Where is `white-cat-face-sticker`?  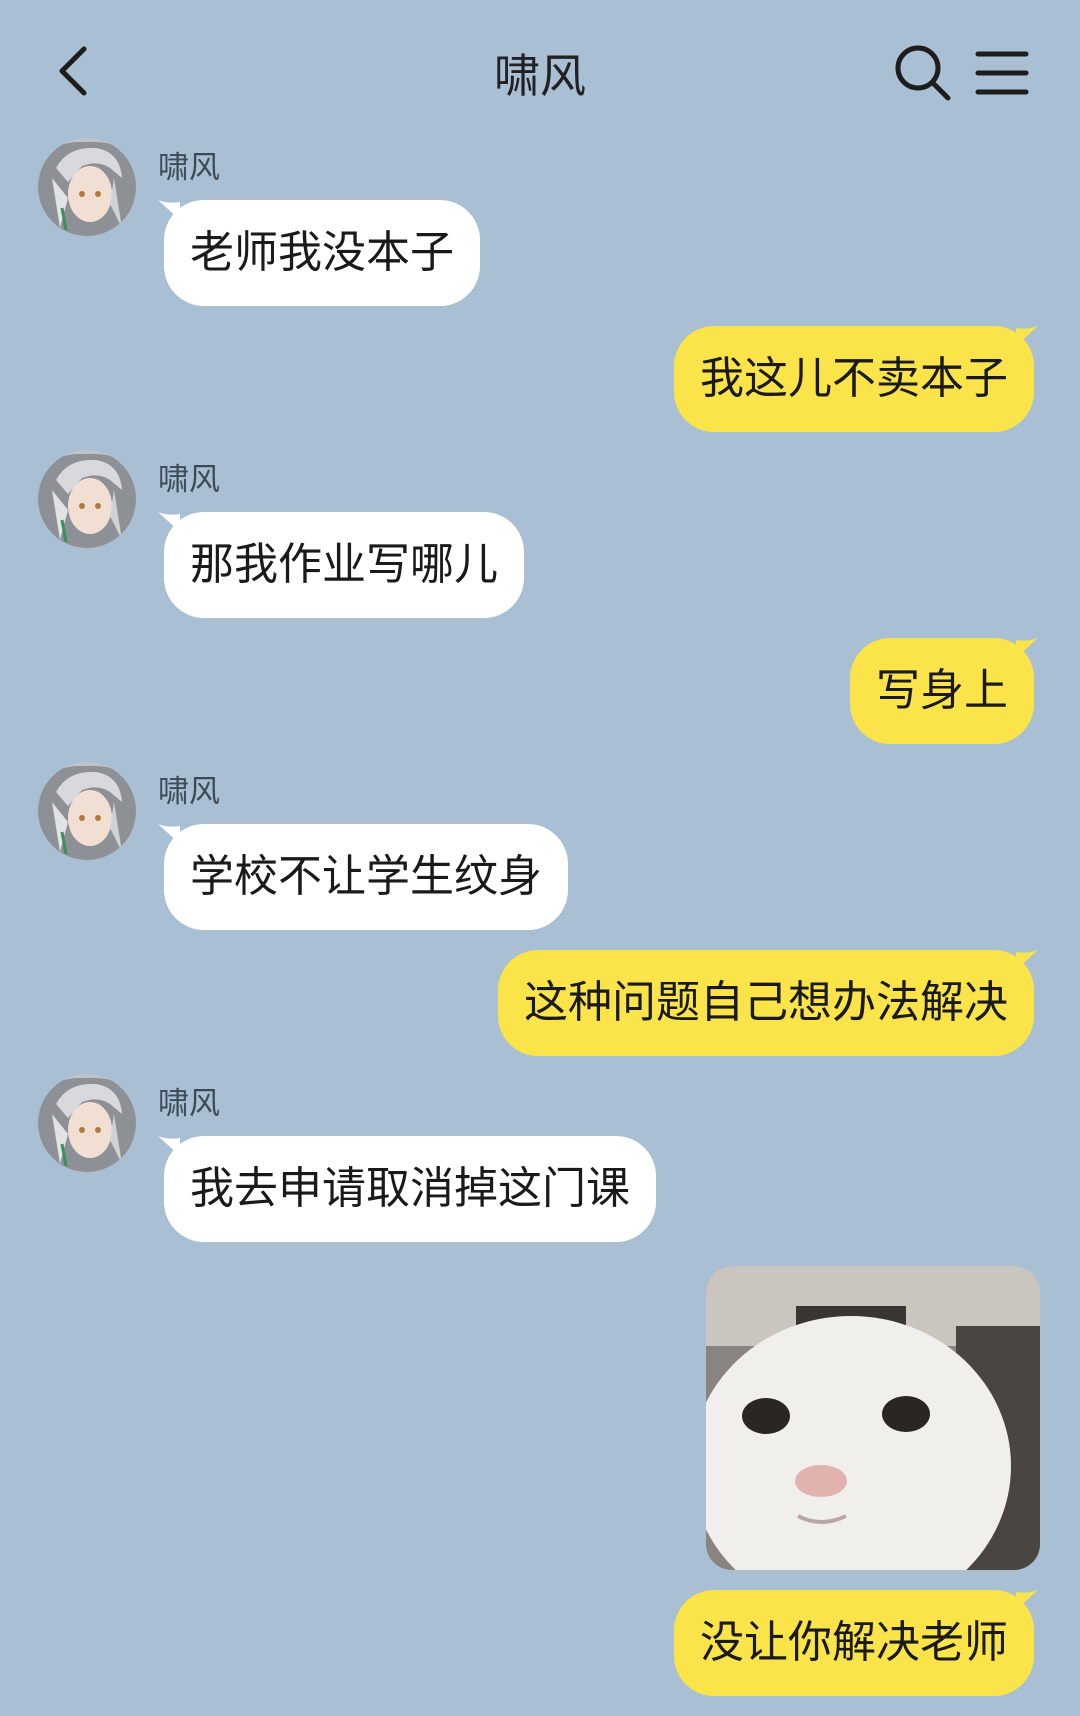
white-cat-face-sticker is located at coordinates (873, 1418).